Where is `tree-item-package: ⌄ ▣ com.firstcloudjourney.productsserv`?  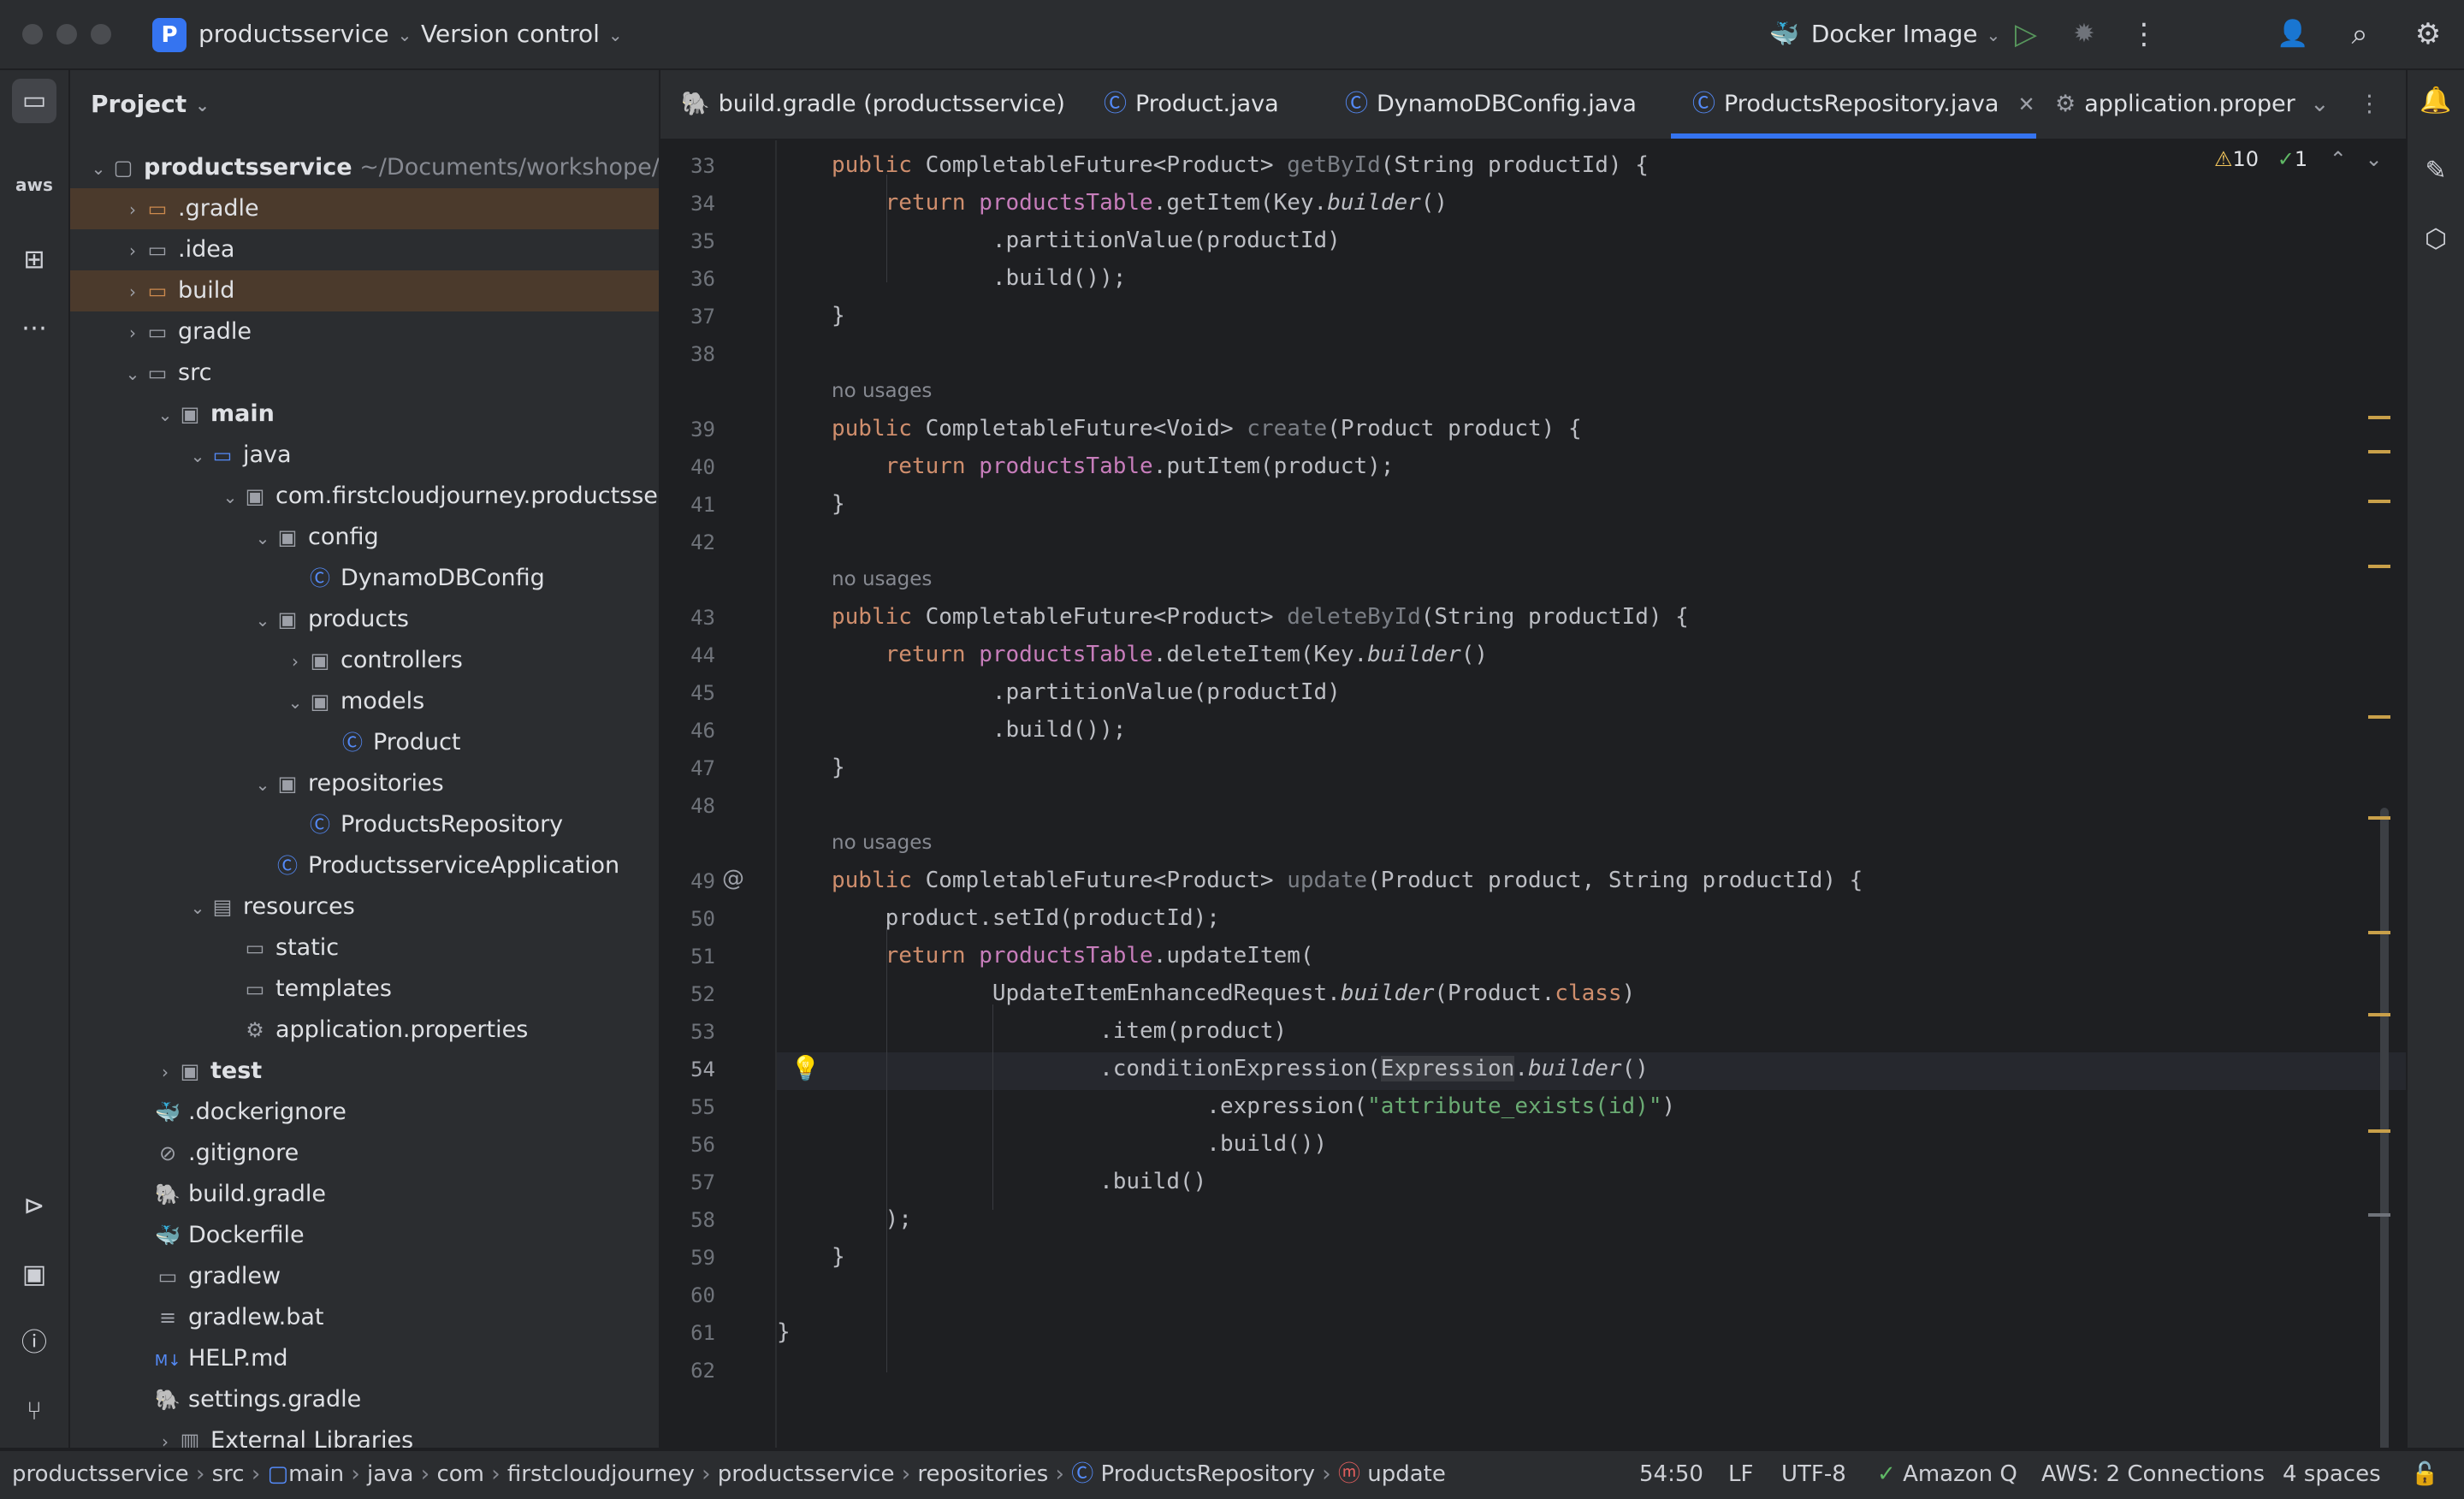 tree-item-package: ⌄ ▣ com.firstcloudjourney.productsserv is located at coordinates (364, 496).